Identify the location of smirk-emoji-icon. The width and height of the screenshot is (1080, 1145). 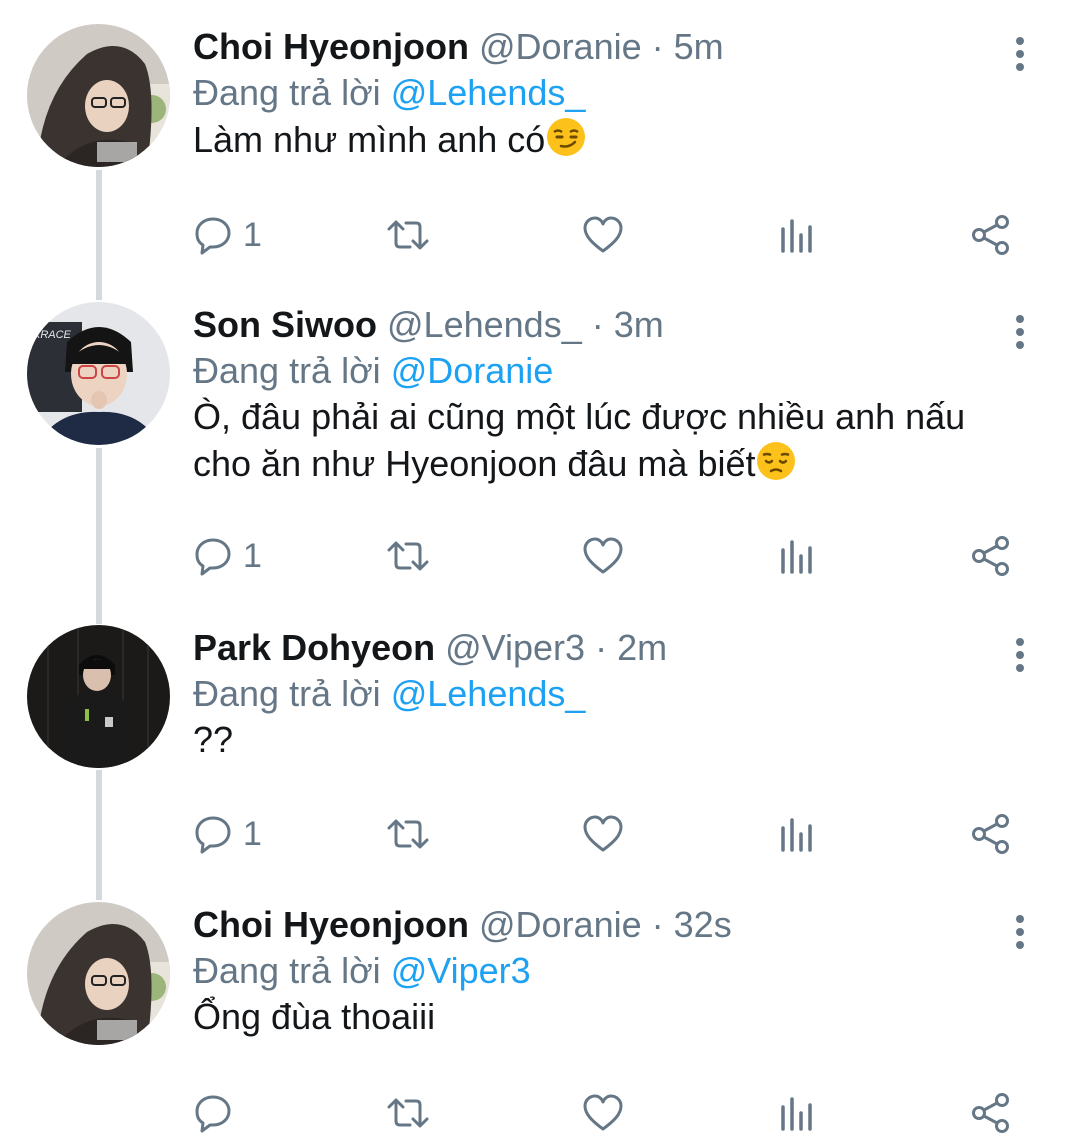
(566, 137).